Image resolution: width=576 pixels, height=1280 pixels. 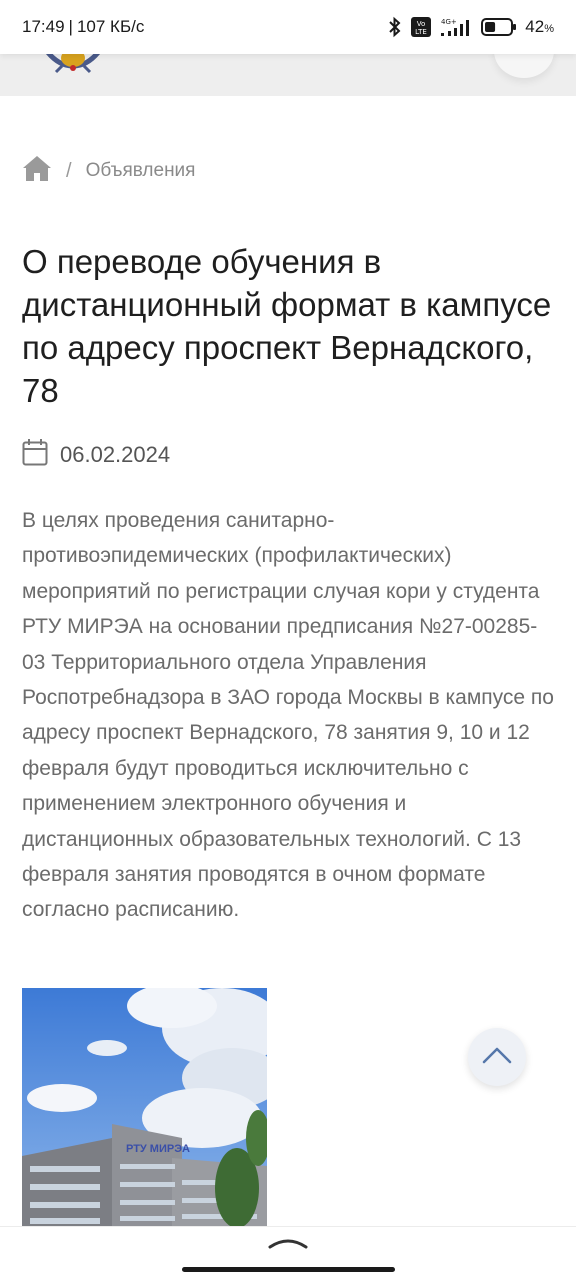 I want to click on scroll-to-top-button, so click(x=497, y=1057).